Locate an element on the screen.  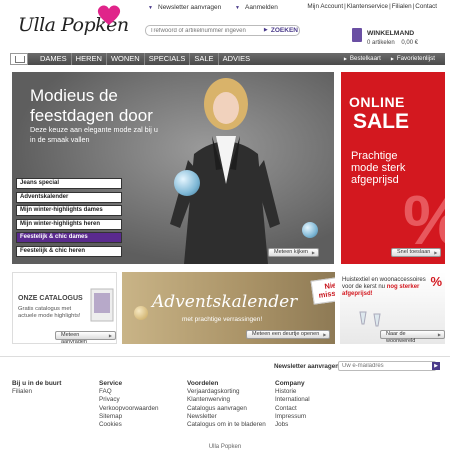
stores-link: Filialen is located at coordinates (402, 6).